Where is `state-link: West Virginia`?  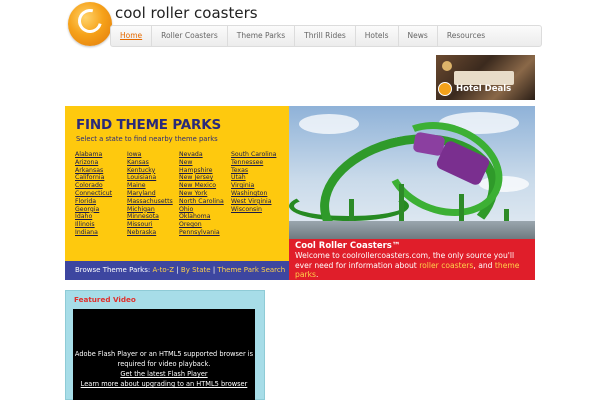
state-link: West Virginia is located at coordinates (253, 202).